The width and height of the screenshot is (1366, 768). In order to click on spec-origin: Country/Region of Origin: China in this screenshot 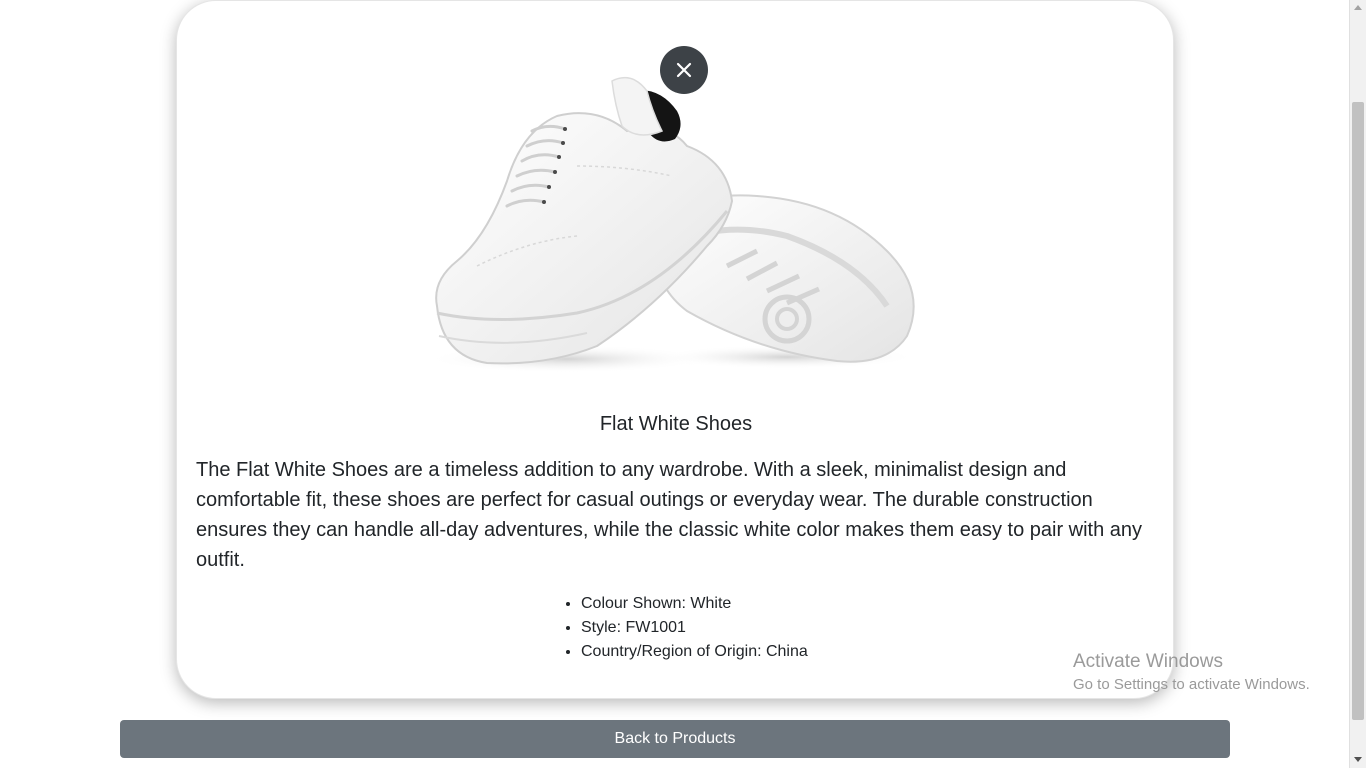, I will do `click(694, 652)`.